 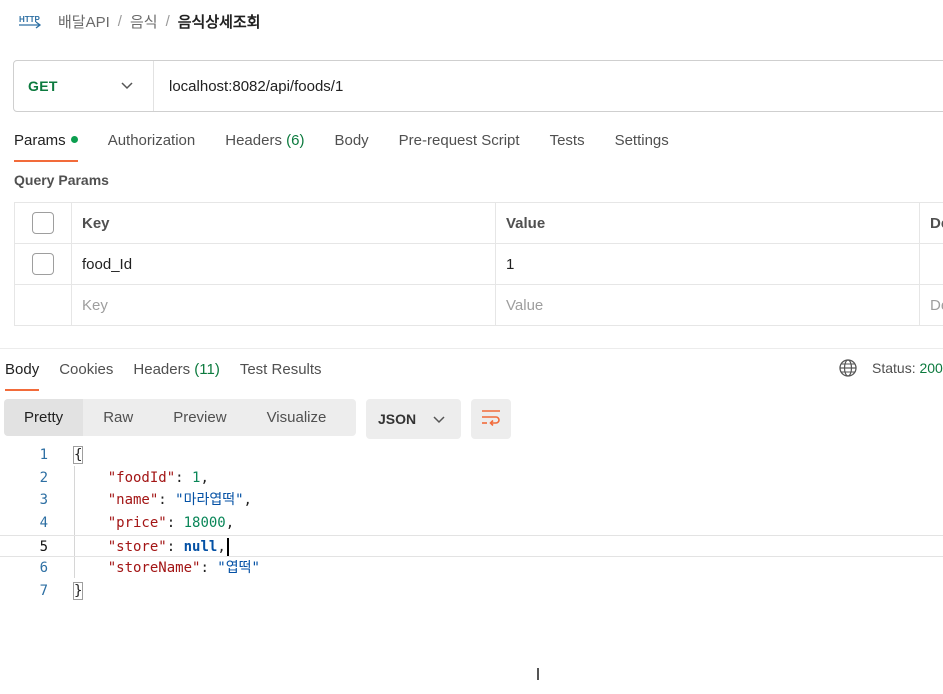 I want to click on json-close-brace: }, so click(x=78, y=591).